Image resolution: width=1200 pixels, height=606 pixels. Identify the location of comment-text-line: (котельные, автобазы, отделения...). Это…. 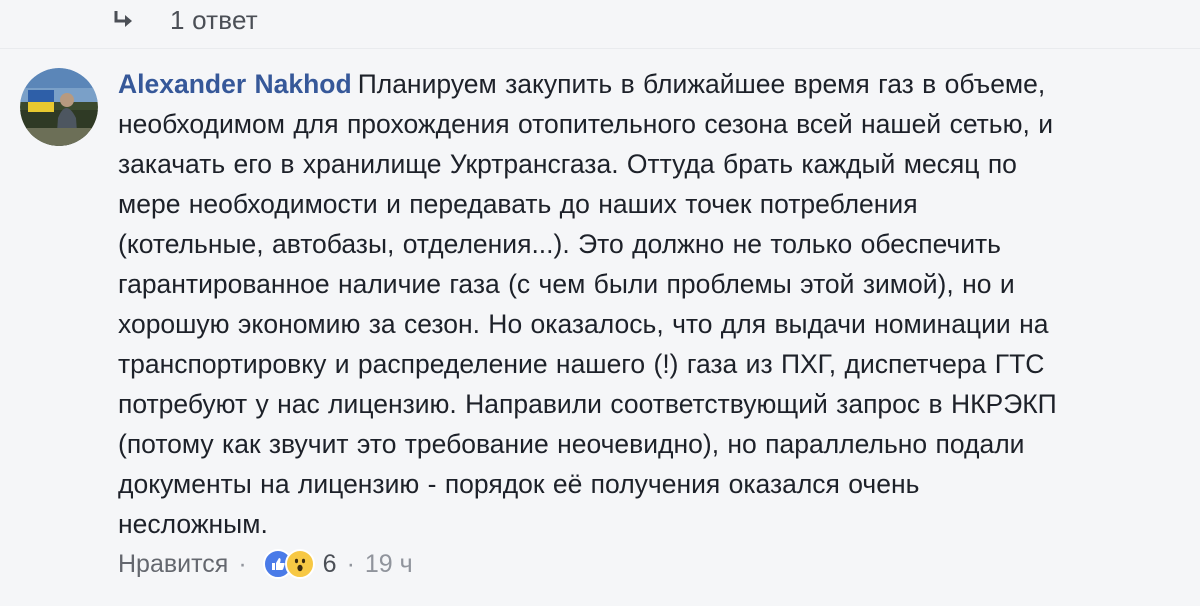
(559, 244).